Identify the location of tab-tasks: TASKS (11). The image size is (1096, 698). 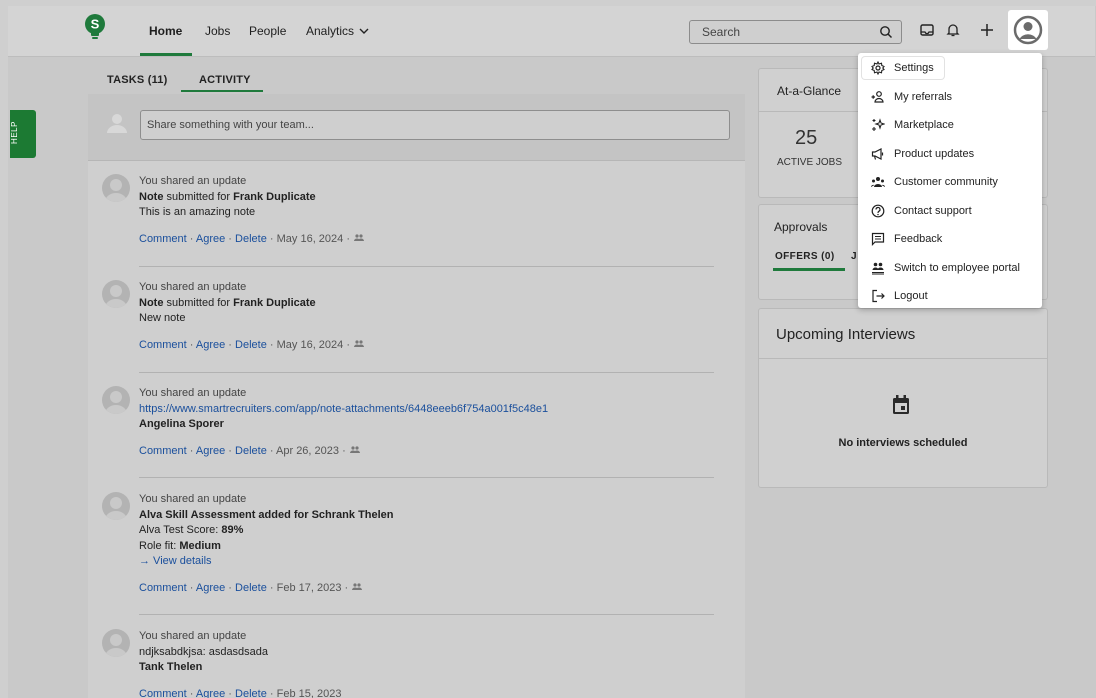
(137, 80).